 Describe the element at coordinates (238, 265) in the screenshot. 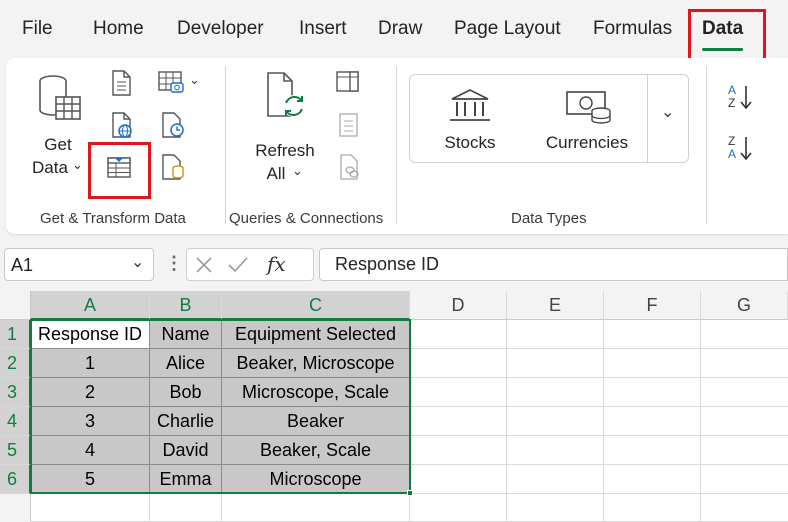

I see `enter-check-icon` at that location.